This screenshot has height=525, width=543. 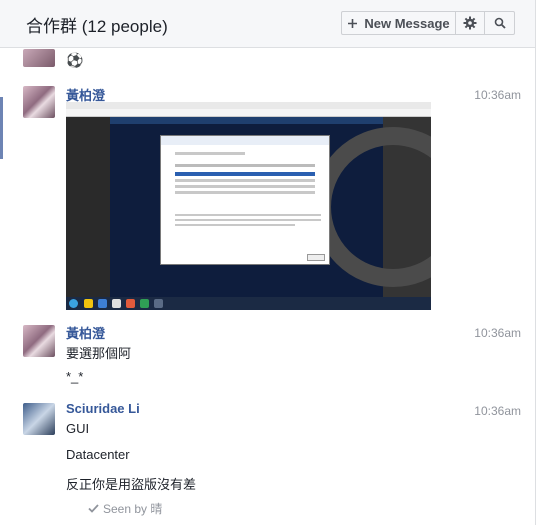 I want to click on new-message-button: New Message, so click(x=399, y=23).